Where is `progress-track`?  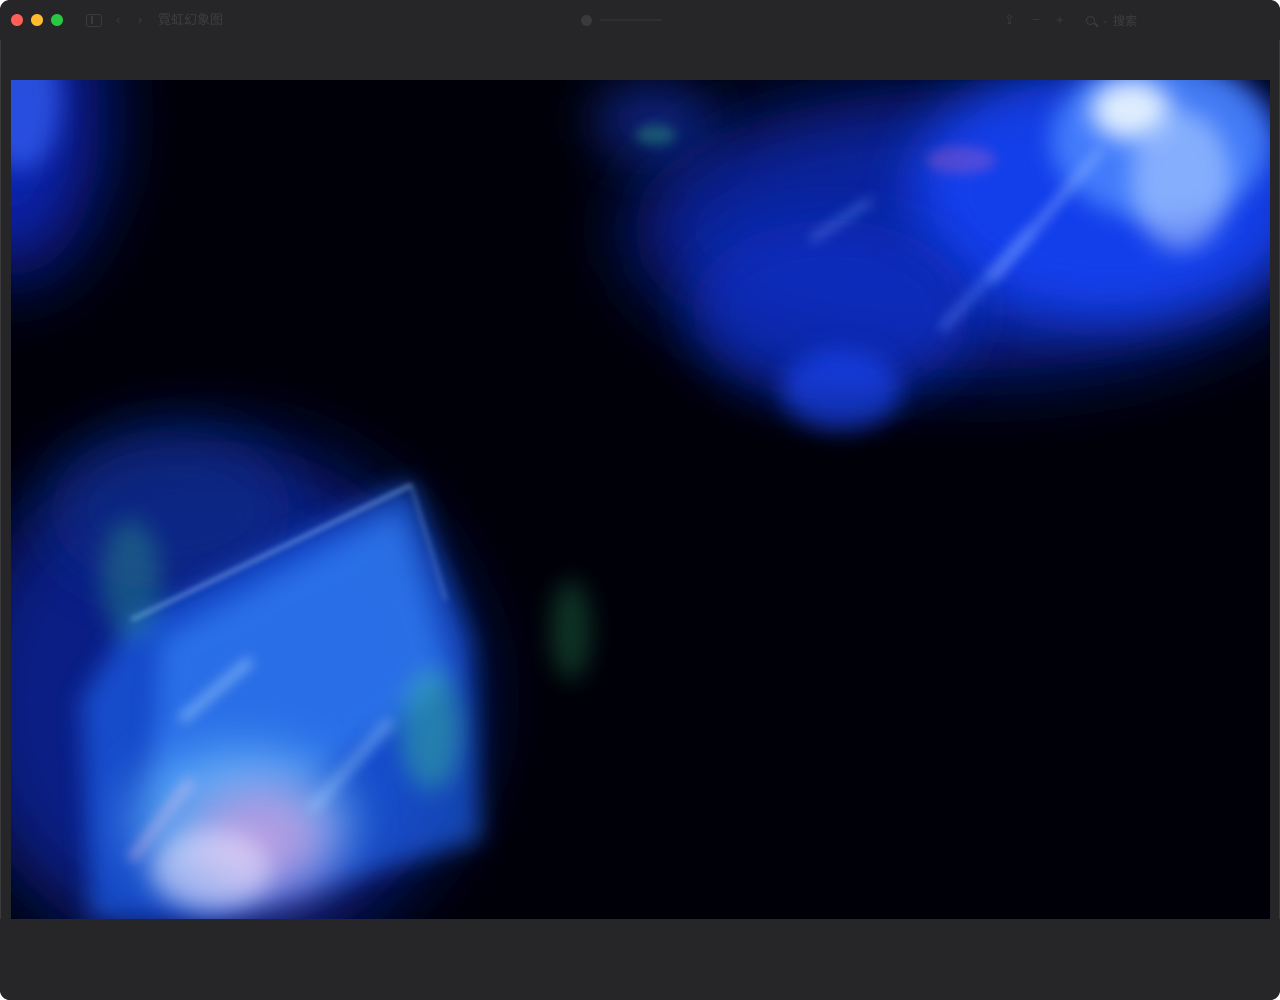
progress-track is located at coordinates (631, 20).